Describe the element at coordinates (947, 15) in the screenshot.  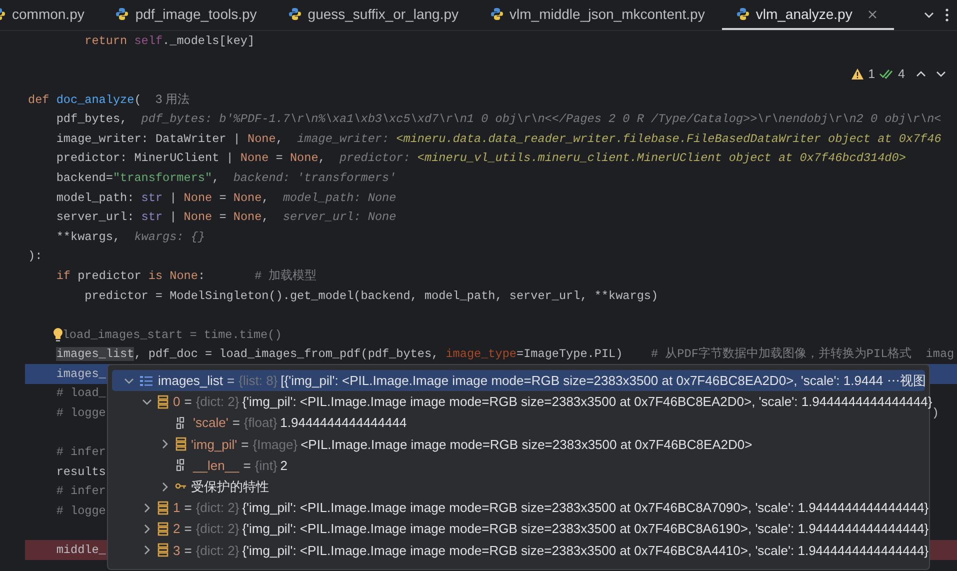
I see `more-icon` at that location.